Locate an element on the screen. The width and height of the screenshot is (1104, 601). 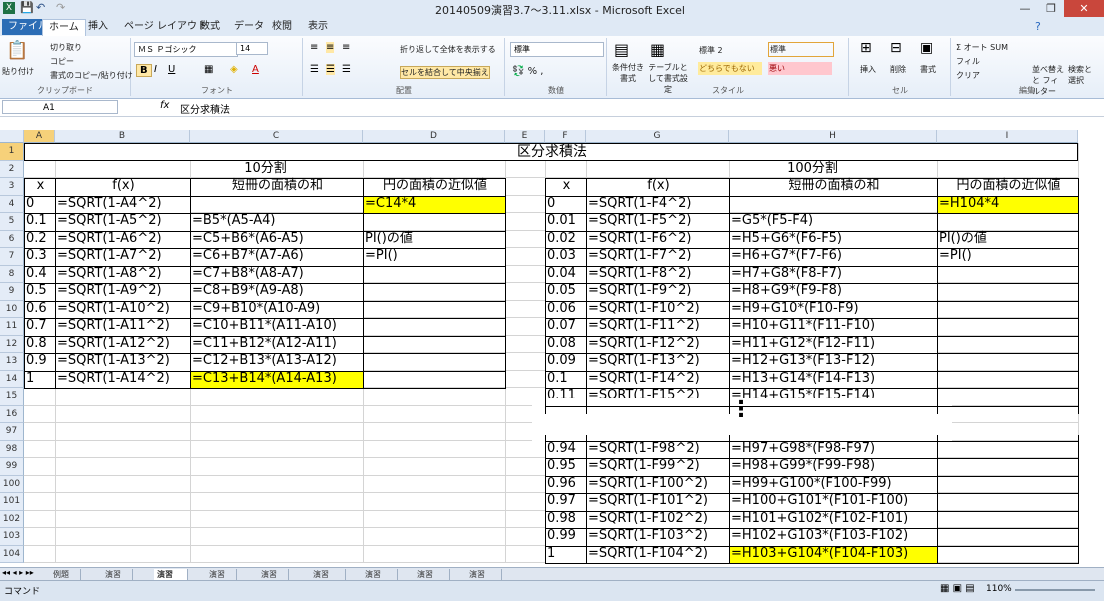
right-tail-r98-c2: =H97+G98*(F98-F97) is located at coordinates (833, 449).